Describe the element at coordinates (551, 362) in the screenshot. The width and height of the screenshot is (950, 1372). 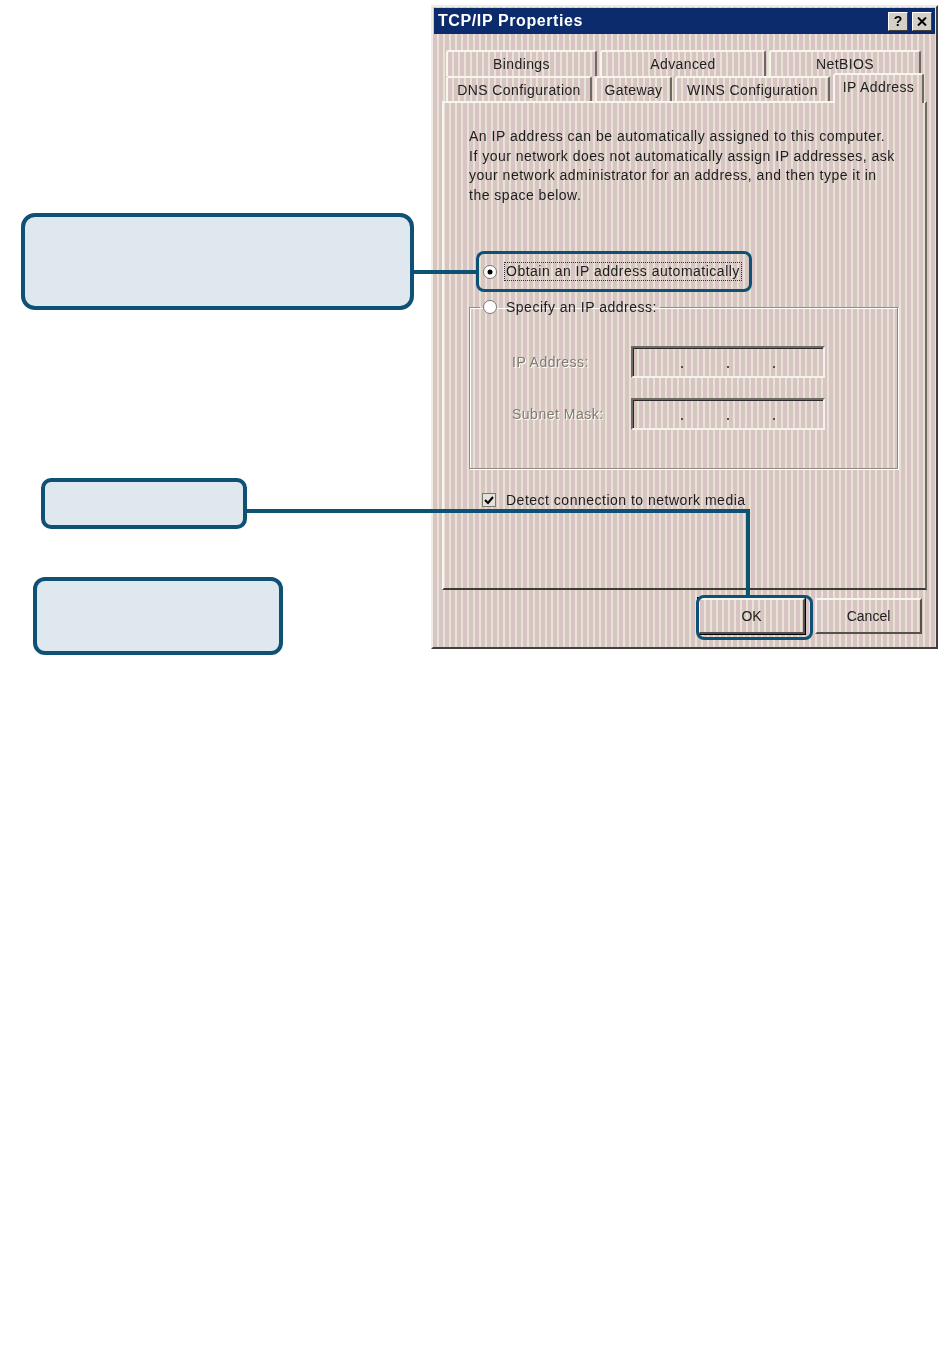
I see `field-label: IP Address:` at that location.